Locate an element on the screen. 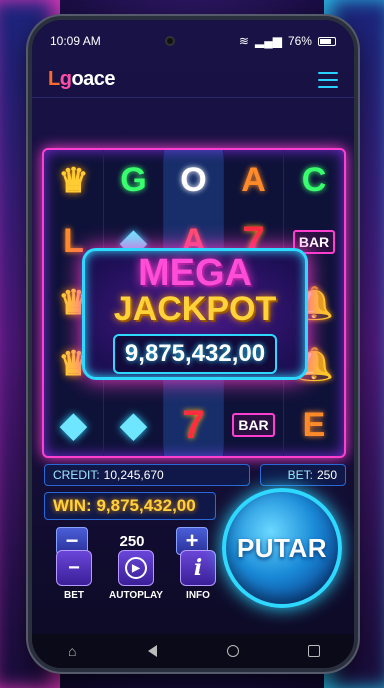  bet-value: 250 is located at coordinates (326, 475).